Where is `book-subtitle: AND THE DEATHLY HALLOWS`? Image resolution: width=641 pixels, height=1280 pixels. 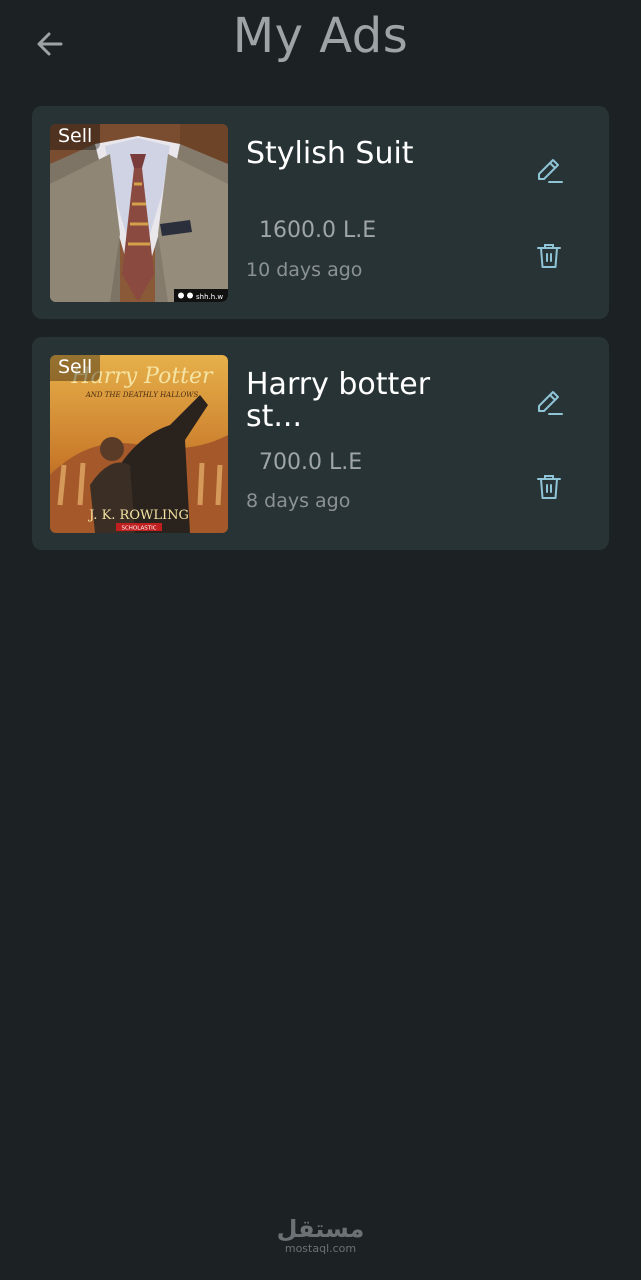 book-subtitle: AND THE DEATHLY HALLOWS is located at coordinates (142, 395).